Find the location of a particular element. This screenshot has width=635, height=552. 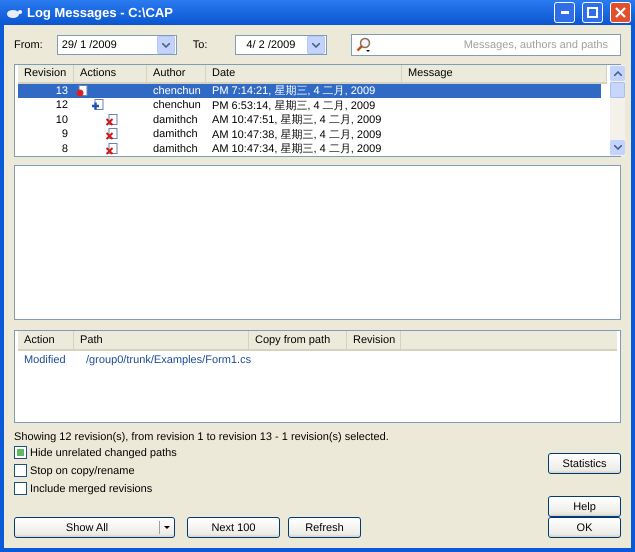

chevron-up-icon is located at coordinates (618, 73).